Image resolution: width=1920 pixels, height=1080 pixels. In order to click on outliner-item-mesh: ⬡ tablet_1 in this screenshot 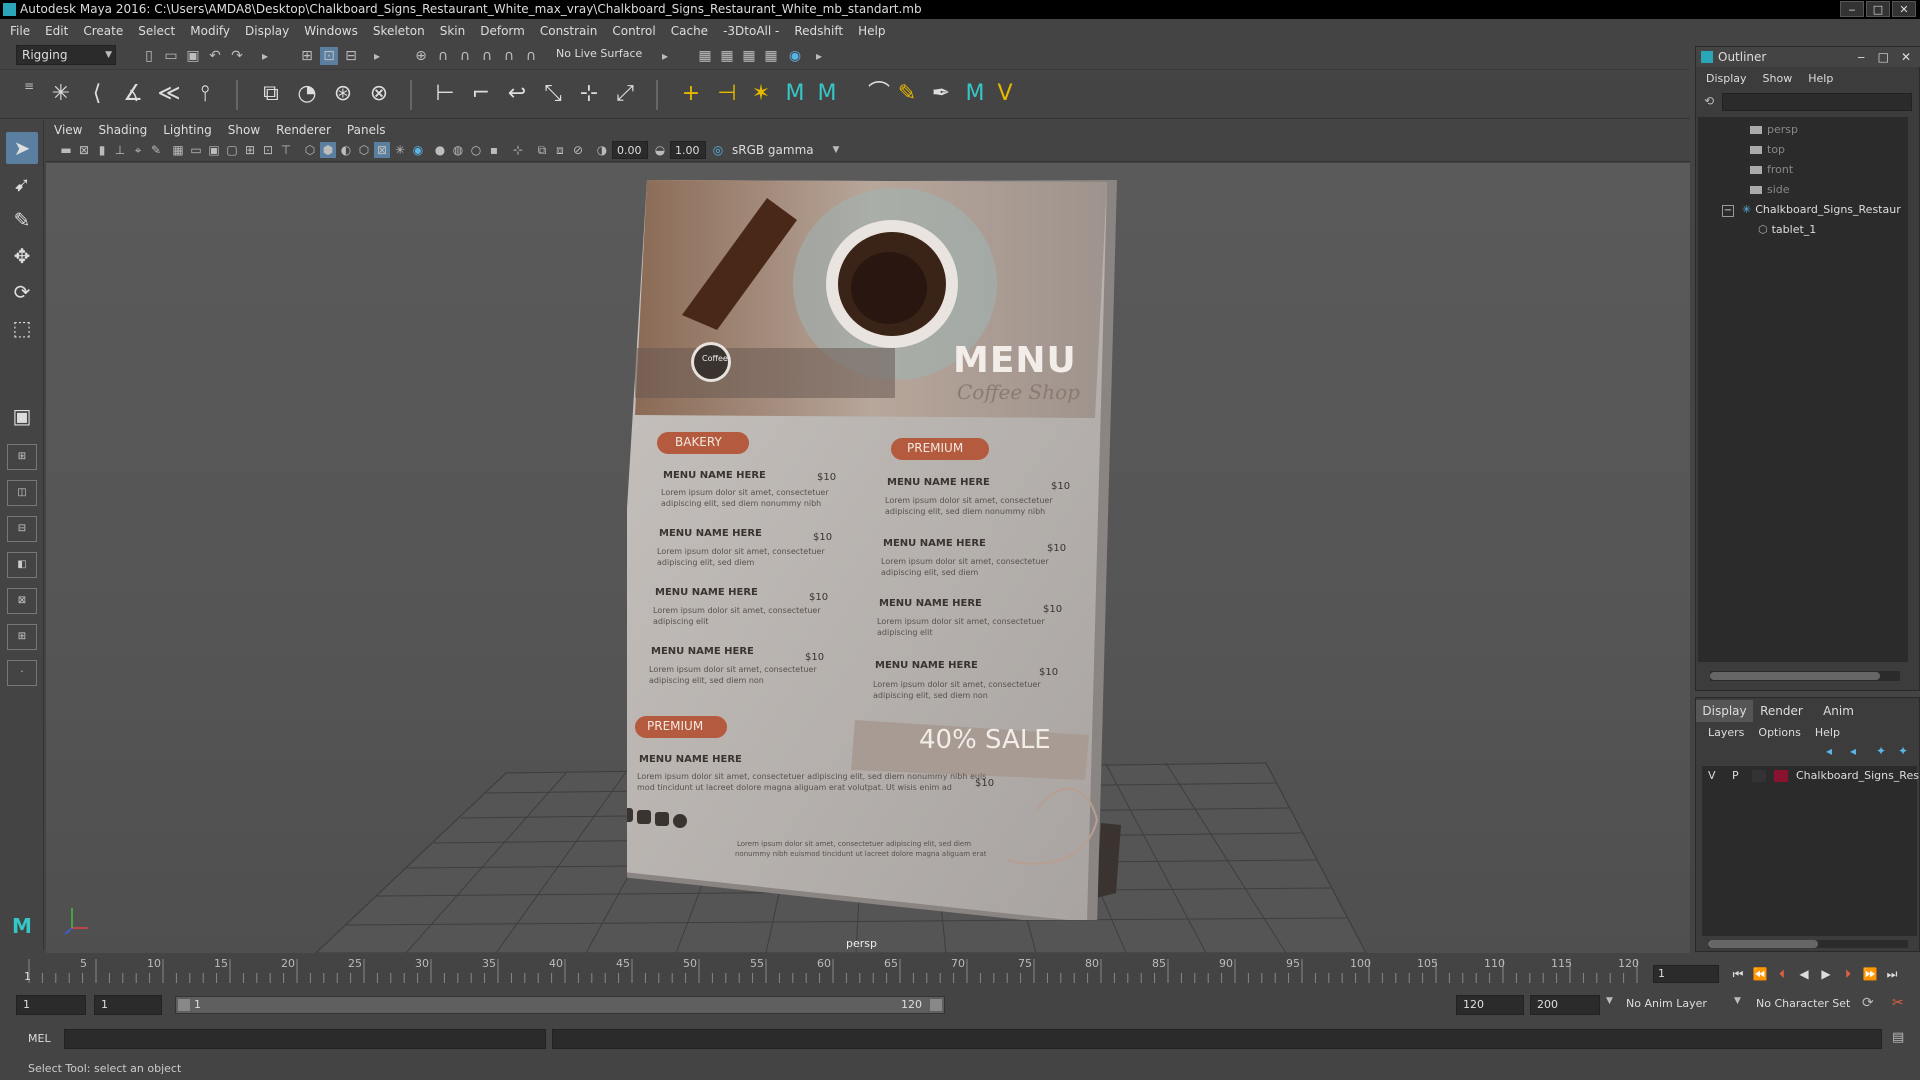, I will do `click(1787, 230)`.